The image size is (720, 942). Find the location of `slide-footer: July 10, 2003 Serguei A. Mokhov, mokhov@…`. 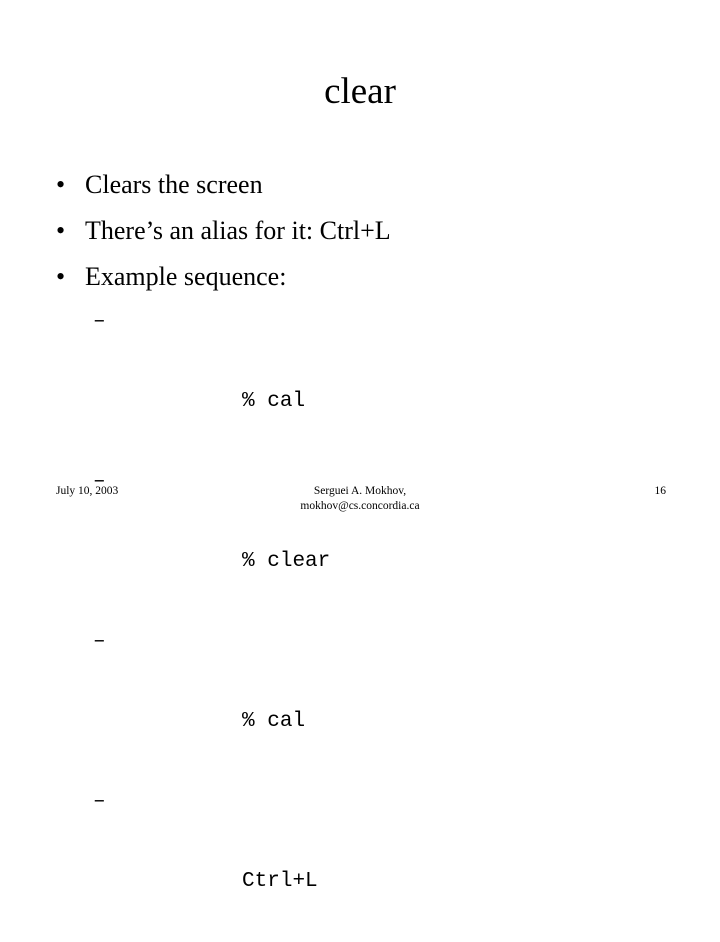

slide-footer: July 10, 2003 Serguei A. Mokhov, mokhov@… is located at coordinates (360, 512).